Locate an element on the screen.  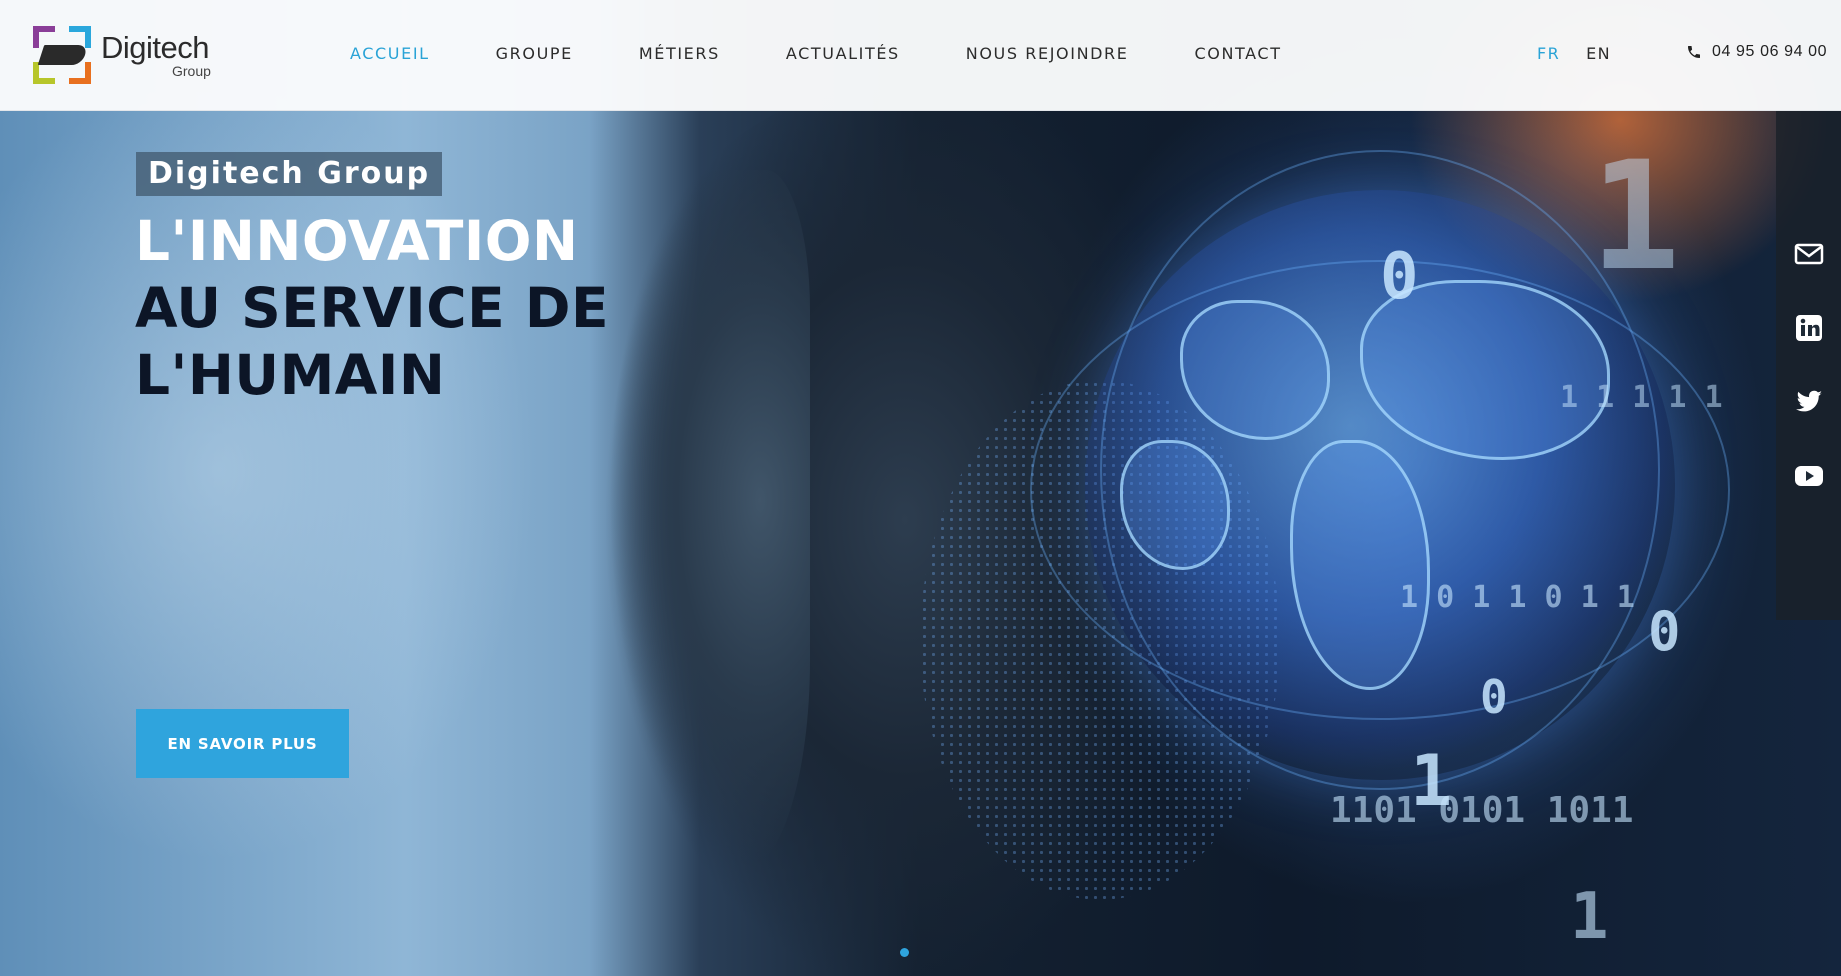
hero-headline: L'INNOVATION AU SERVICE DE L'HUMAIN is located at coordinates (372, 308).